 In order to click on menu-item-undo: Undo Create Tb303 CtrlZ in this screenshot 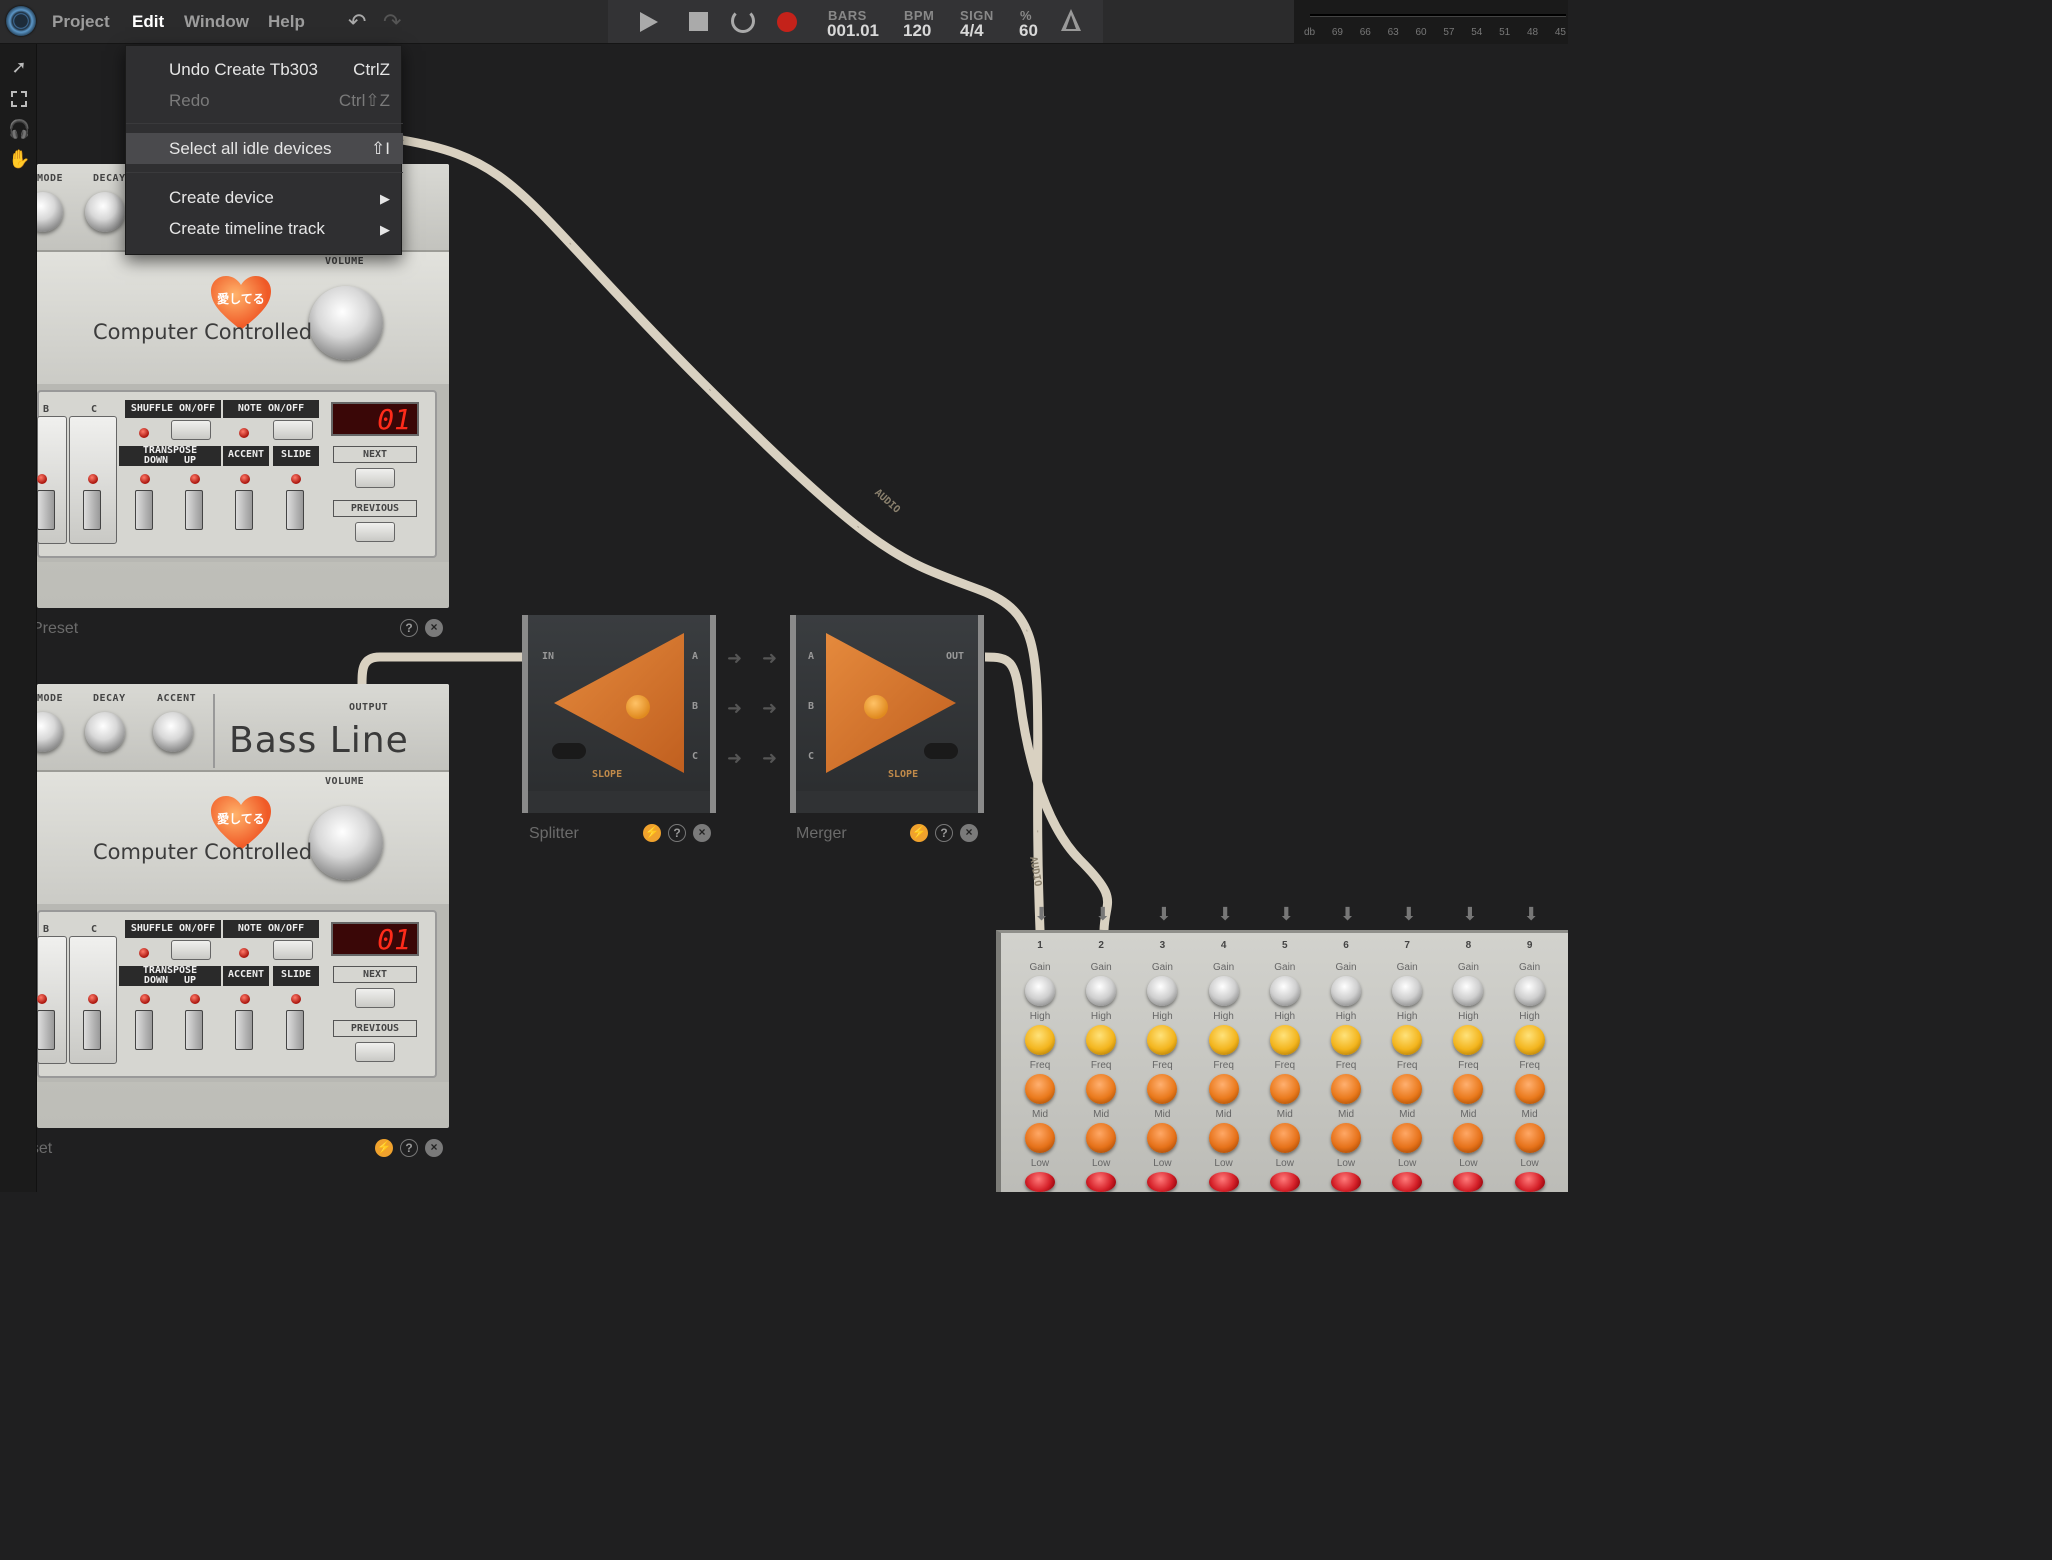, I will do `click(264, 69)`.